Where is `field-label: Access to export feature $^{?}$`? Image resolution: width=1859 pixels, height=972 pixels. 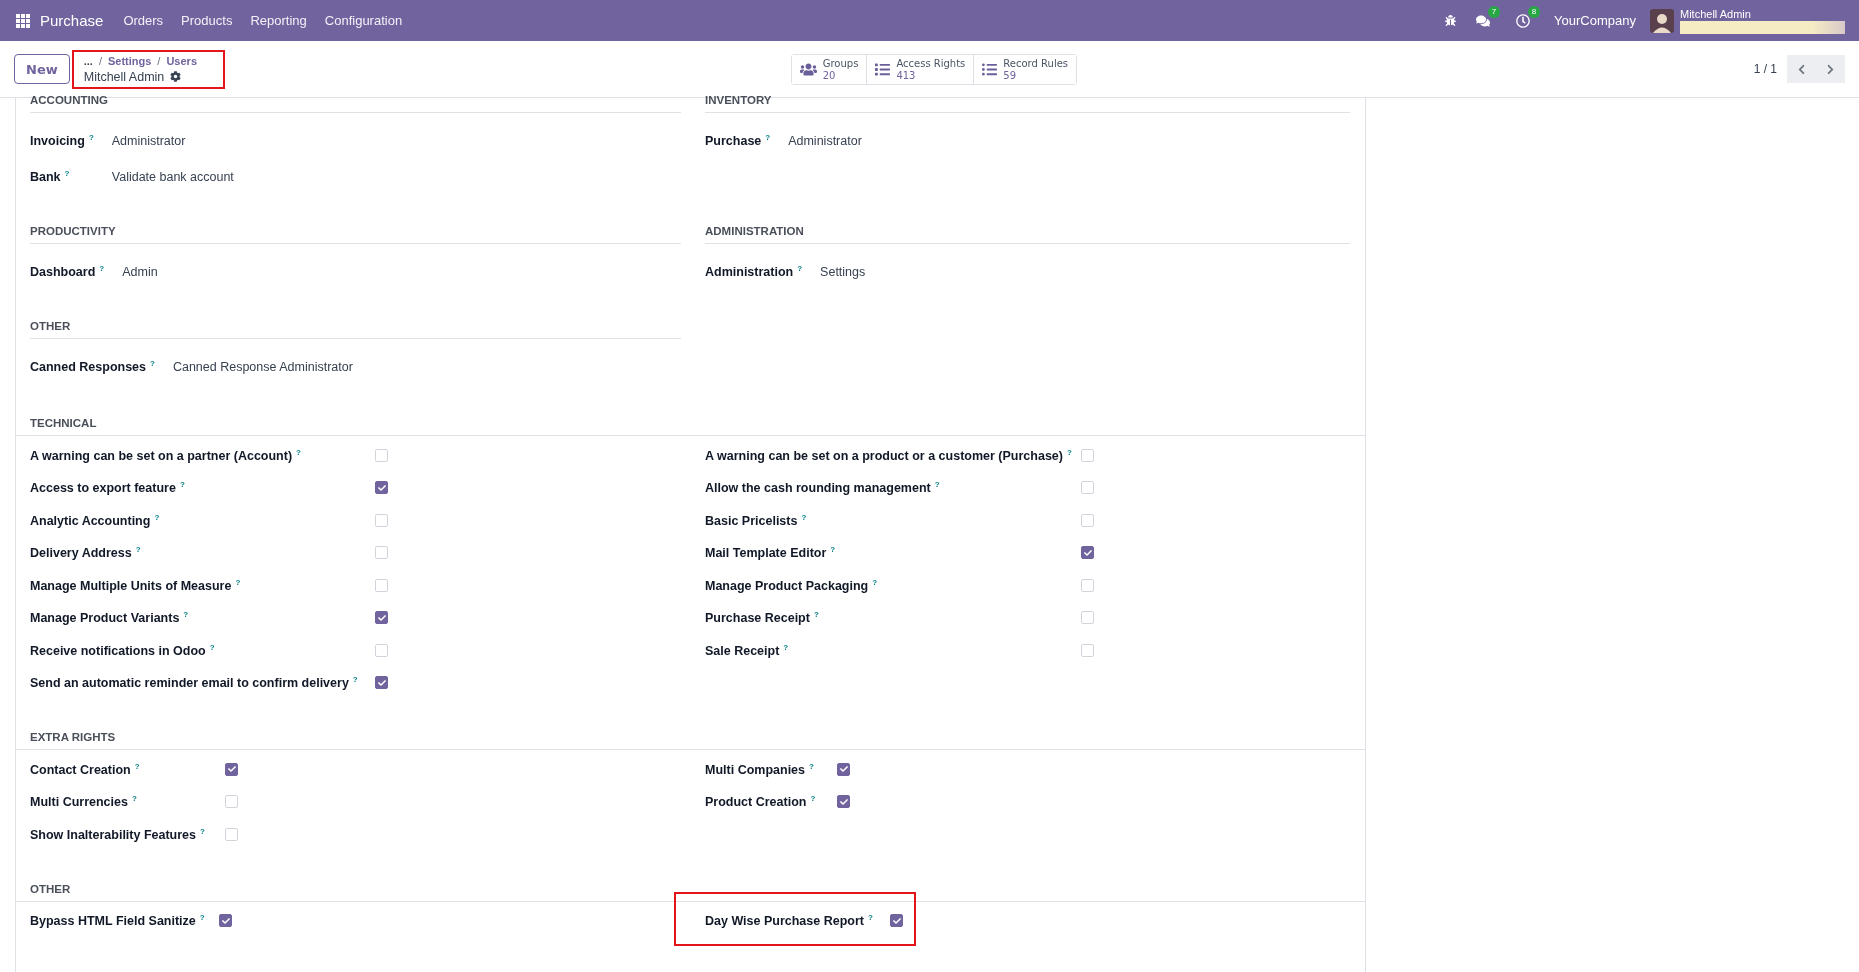
field-label: Access to export feature $^{?}$ is located at coordinates (108, 488).